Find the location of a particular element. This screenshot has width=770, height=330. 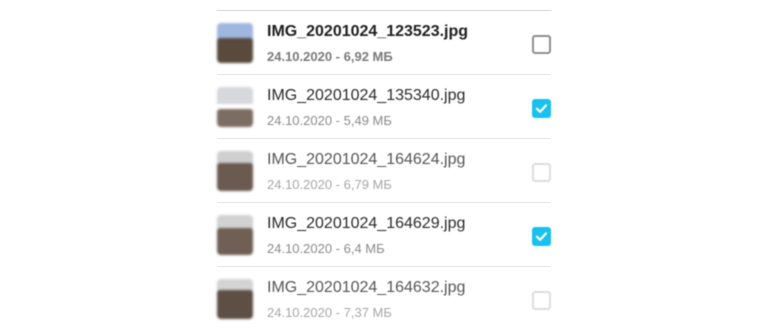

file-meta: 24.10.2020 - 6,79 МБ is located at coordinates (329, 184).